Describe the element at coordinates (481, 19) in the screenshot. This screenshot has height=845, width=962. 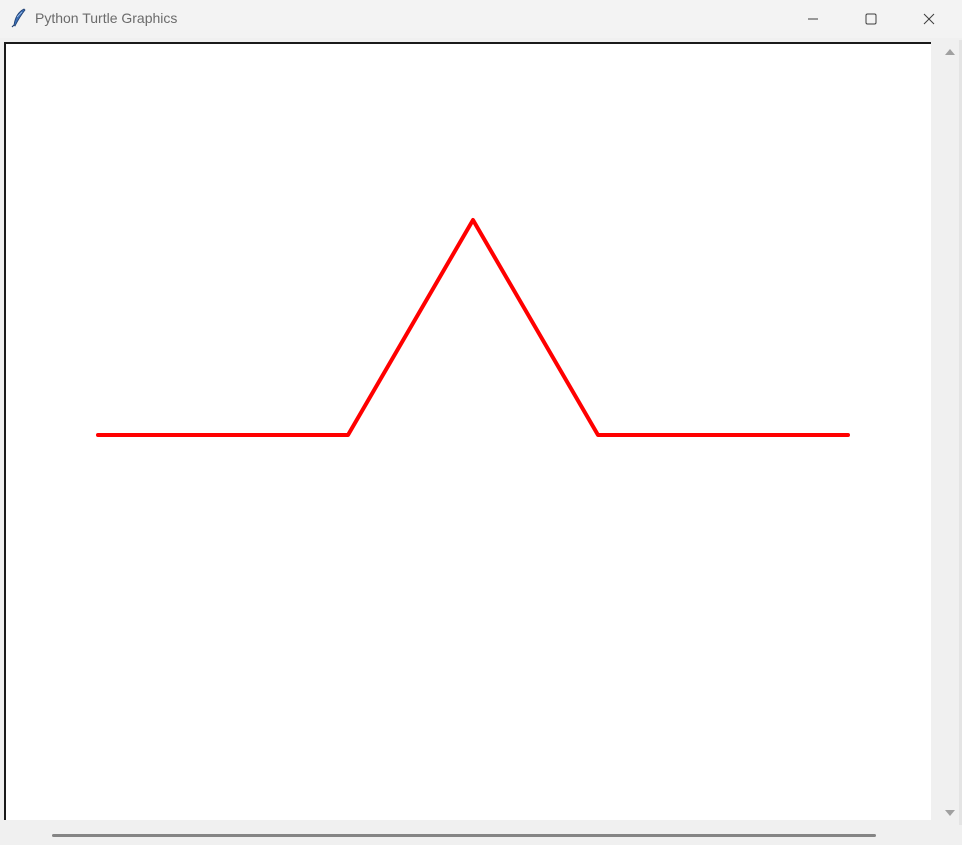
I see `title-bar: Python Turtle Graphics` at that location.